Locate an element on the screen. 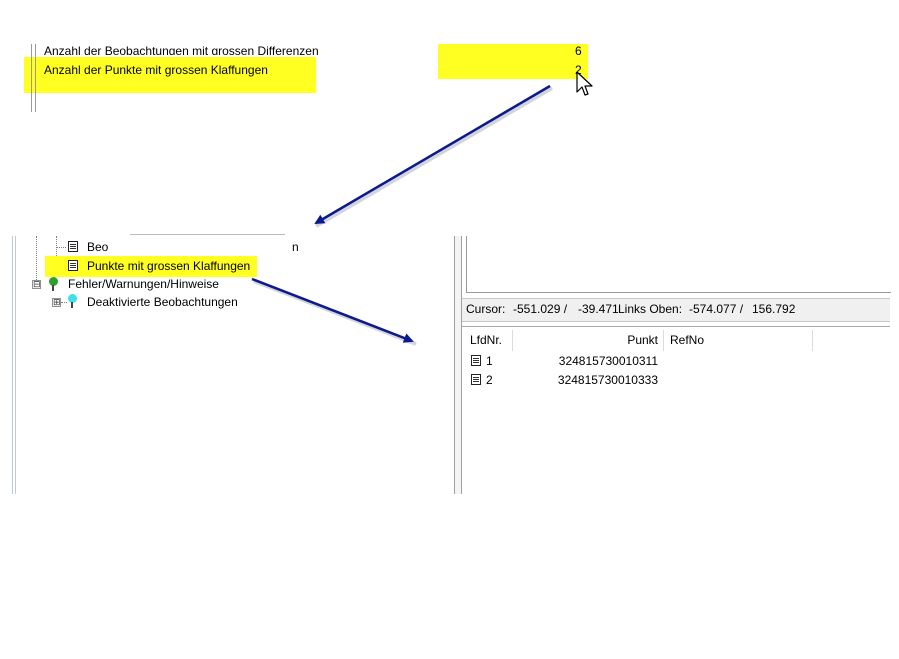 The image size is (899, 659). expand-icon: ⊞ is located at coordinates (56, 302).